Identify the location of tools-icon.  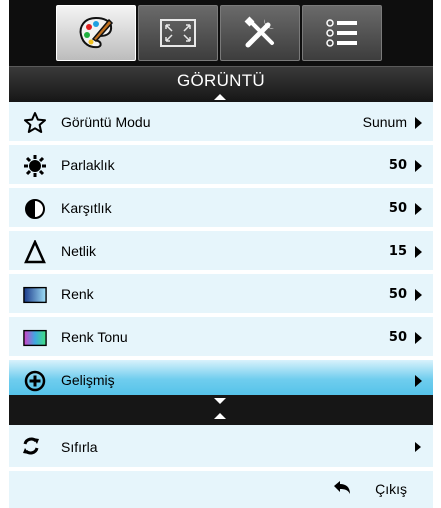
(260, 33).